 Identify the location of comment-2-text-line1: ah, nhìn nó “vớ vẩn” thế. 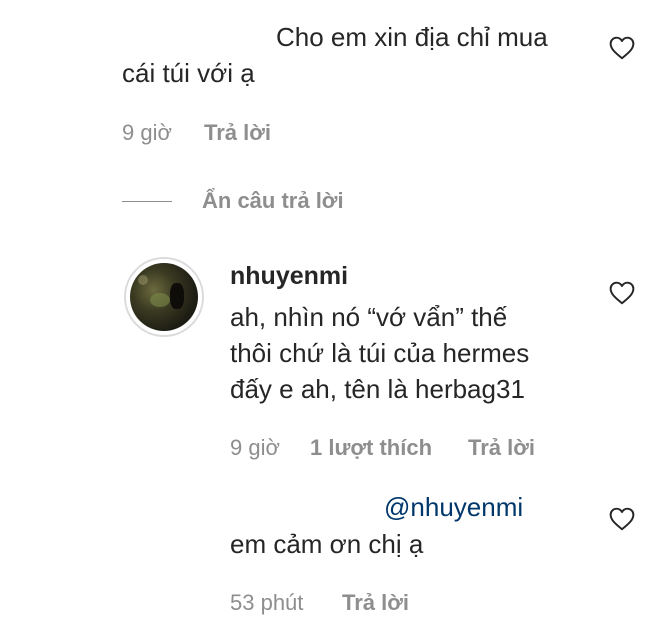
(369, 317).